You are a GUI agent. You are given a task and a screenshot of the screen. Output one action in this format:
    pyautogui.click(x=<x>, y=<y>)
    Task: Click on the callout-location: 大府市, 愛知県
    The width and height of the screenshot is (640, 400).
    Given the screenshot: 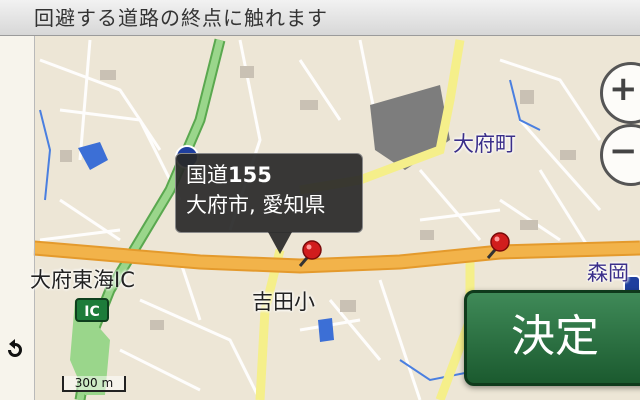 What is the action you would take?
    pyautogui.click(x=256, y=205)
    